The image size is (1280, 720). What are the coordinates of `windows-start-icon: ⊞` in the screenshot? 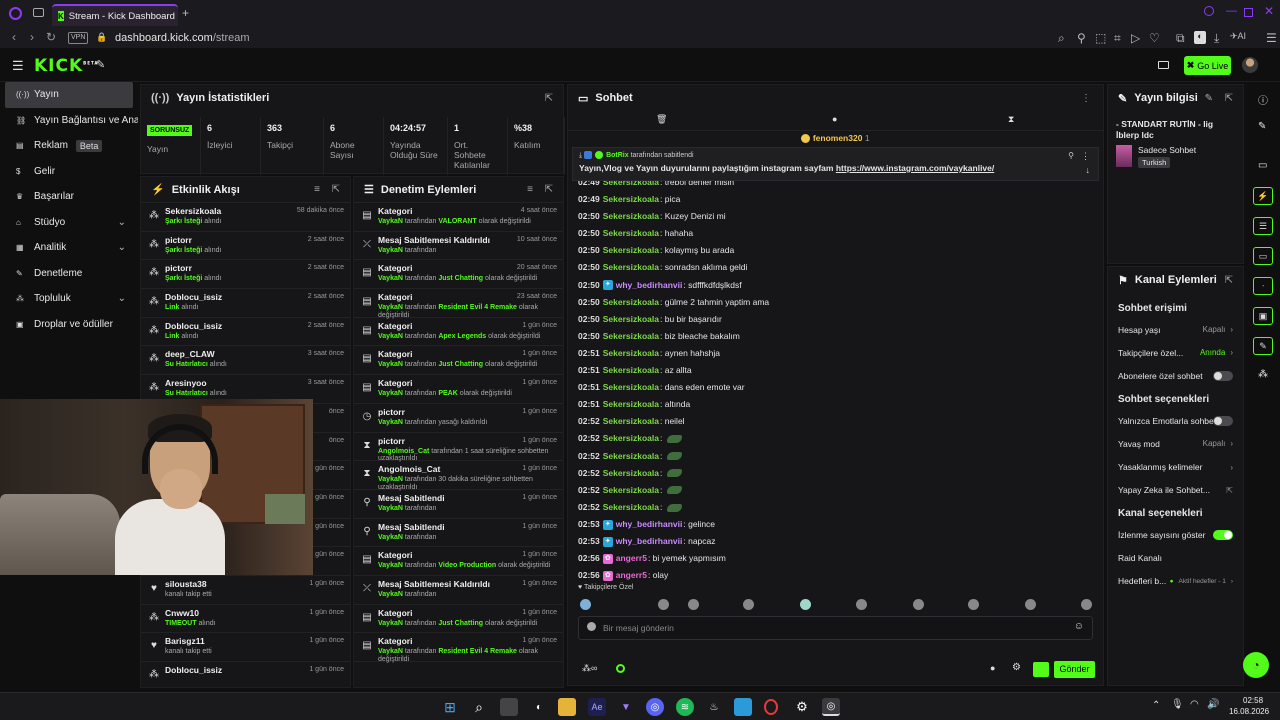 It's located at (450, 707).